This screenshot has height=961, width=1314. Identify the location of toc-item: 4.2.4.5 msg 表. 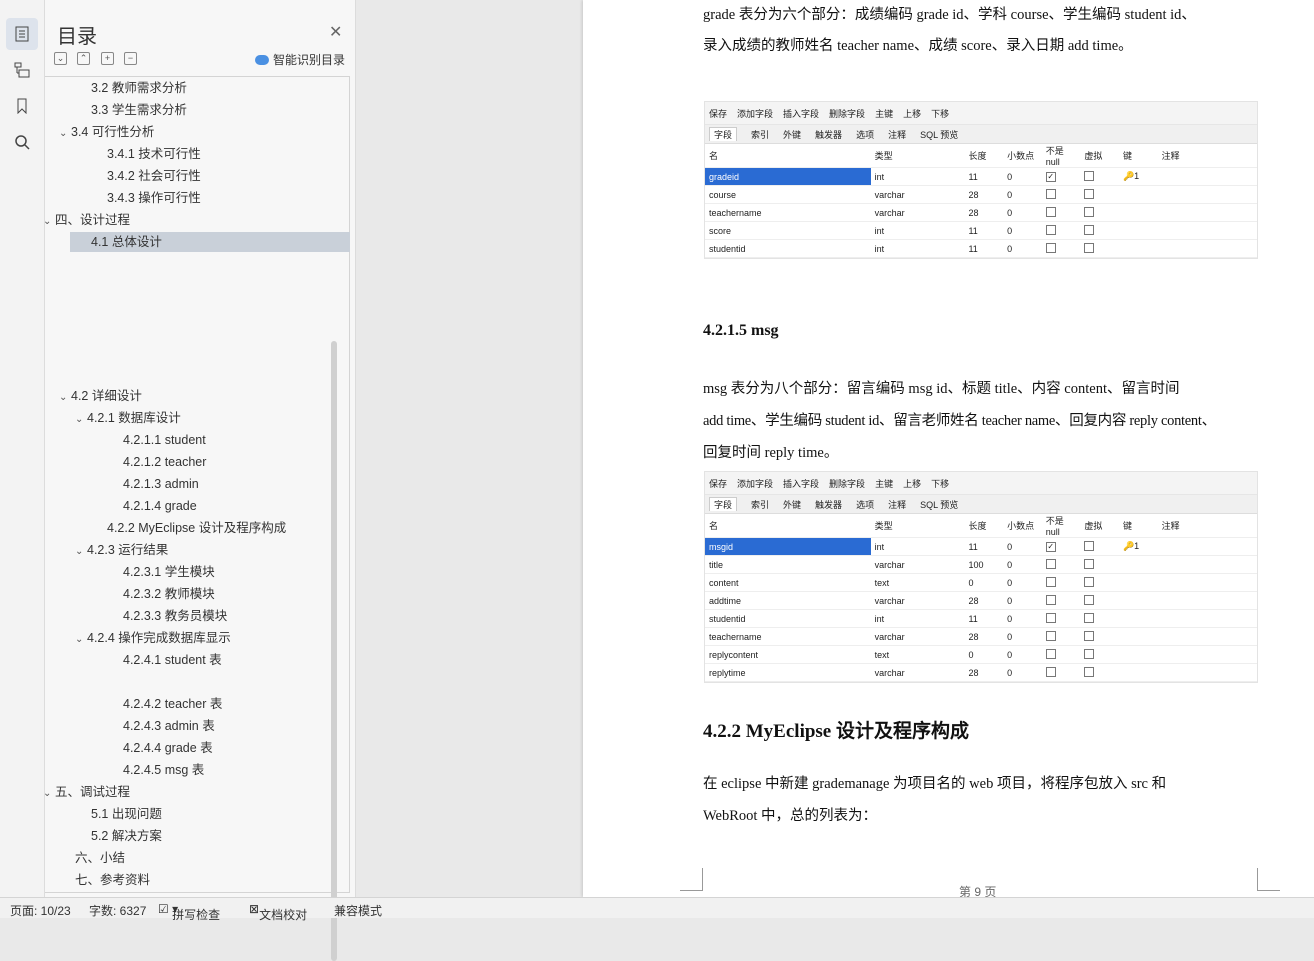
(163, 770).